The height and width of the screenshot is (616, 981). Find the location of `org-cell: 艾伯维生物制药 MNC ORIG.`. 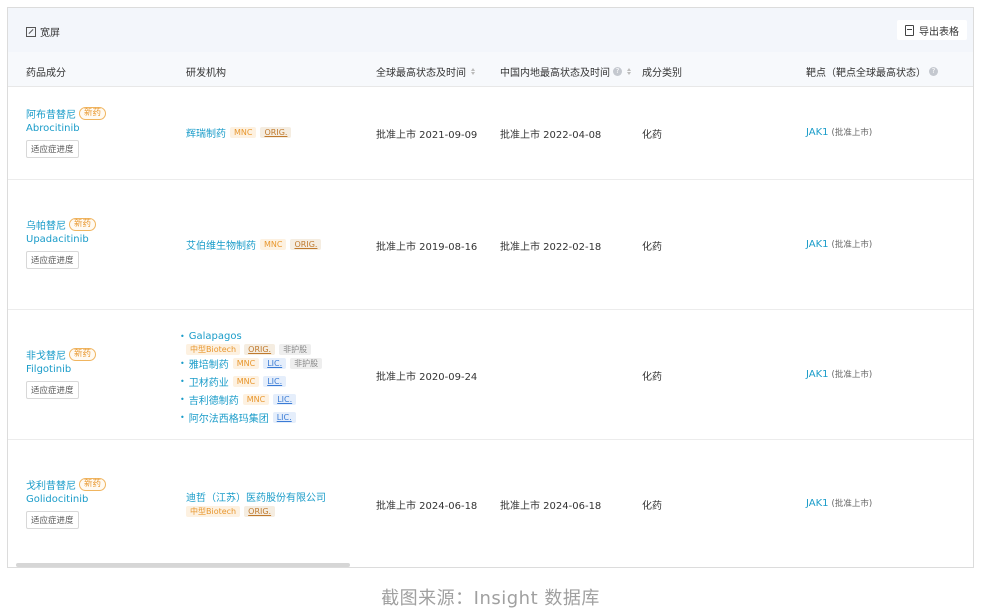

org-cell: 艾伯维生物制药 MNC ORIG. is located at coordinates (254, 244).